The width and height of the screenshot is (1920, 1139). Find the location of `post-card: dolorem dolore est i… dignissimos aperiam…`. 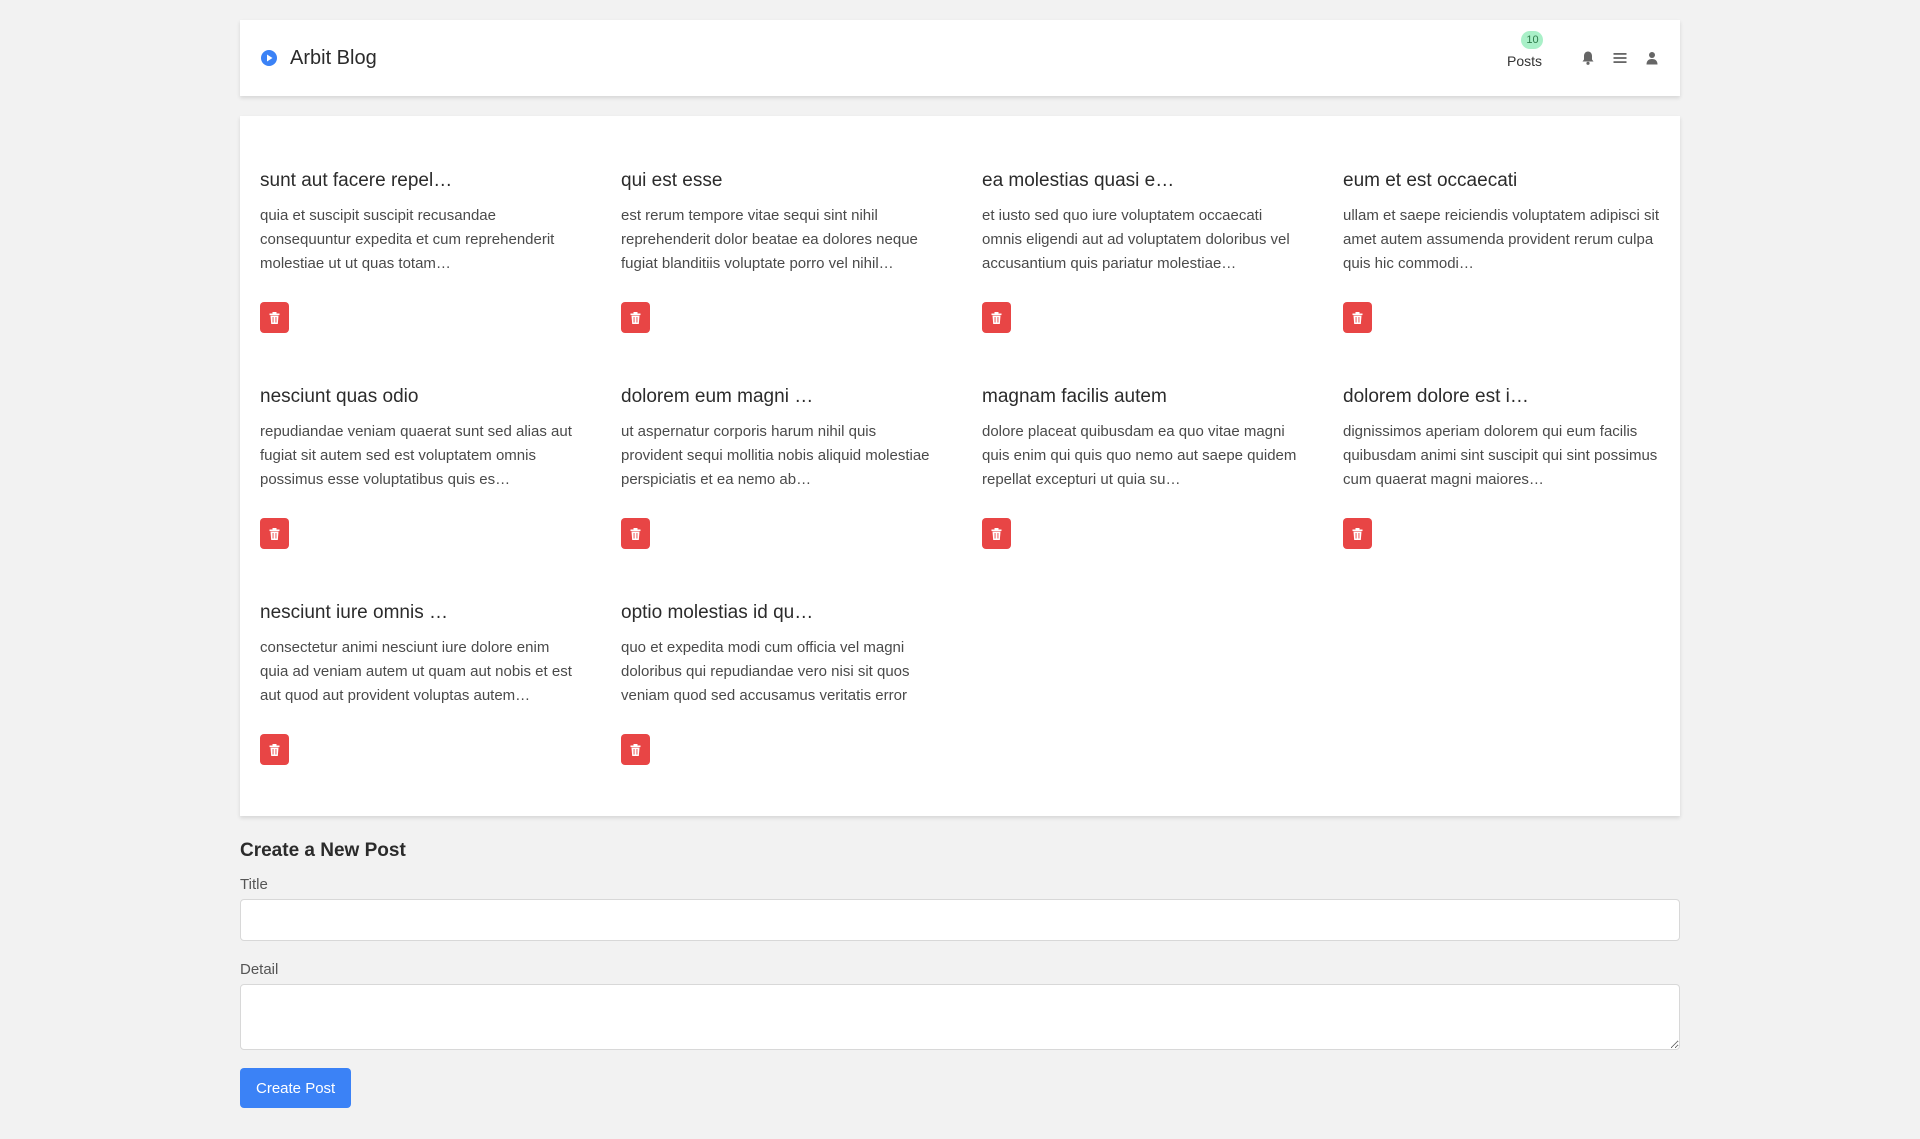

post-card: dolorem dolore est i… dignissimos aperiam… is located at coordinates (1501, 480).